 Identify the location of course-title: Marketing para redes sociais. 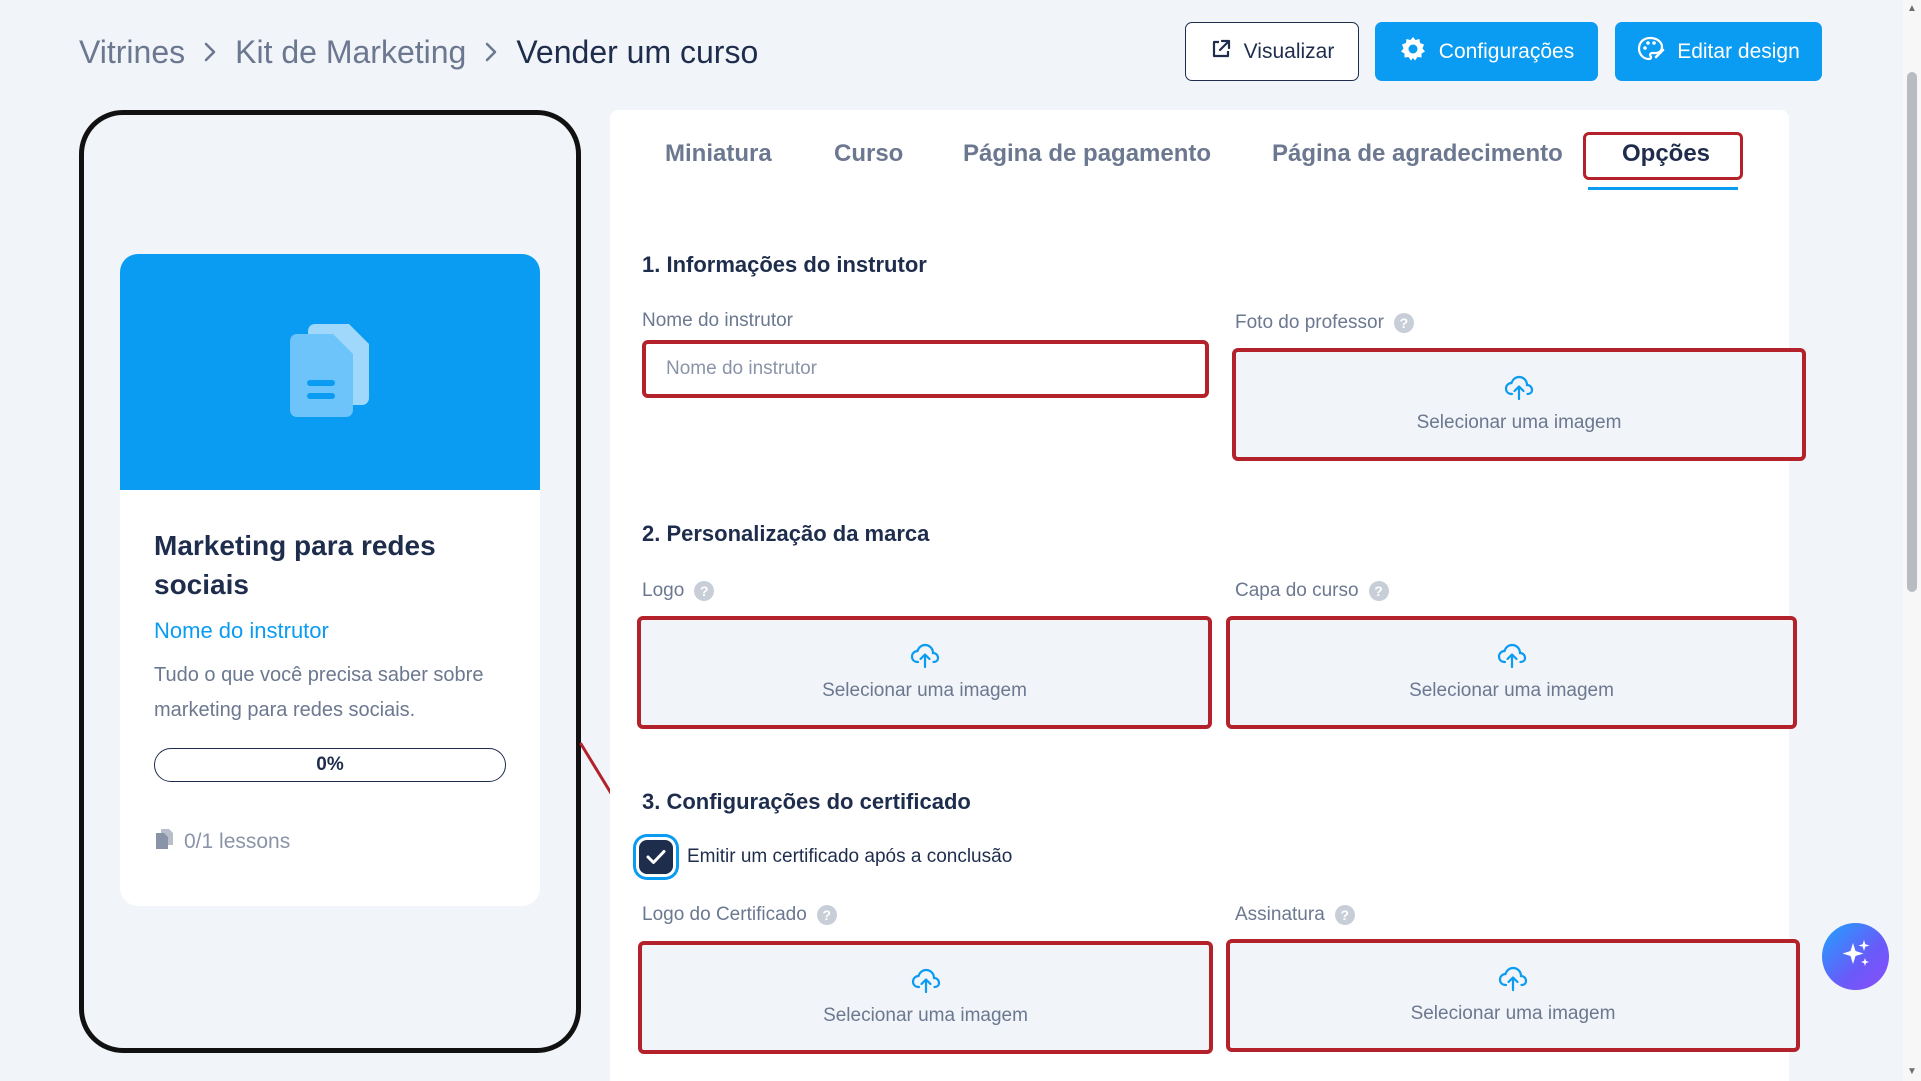
(295, 565).